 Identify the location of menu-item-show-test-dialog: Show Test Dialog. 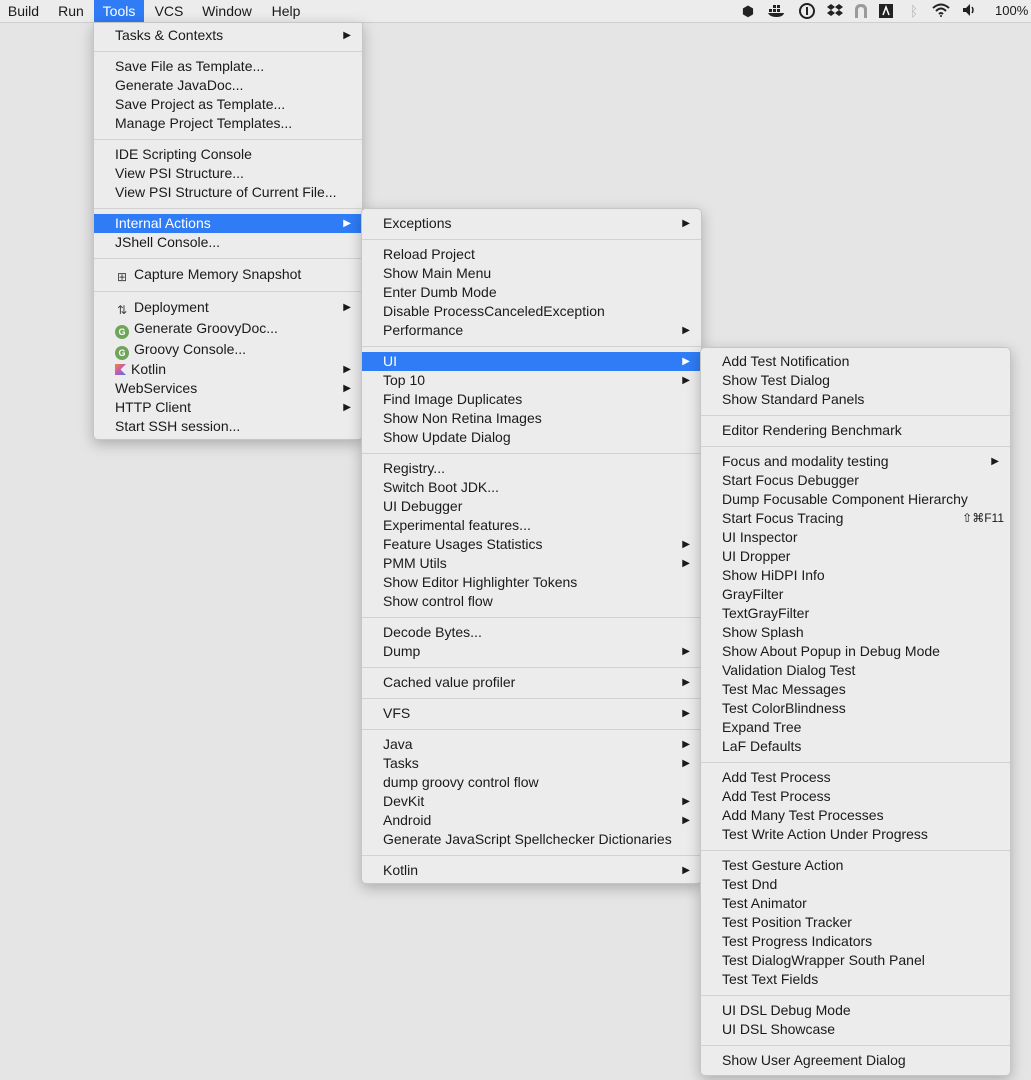
(855, 380).